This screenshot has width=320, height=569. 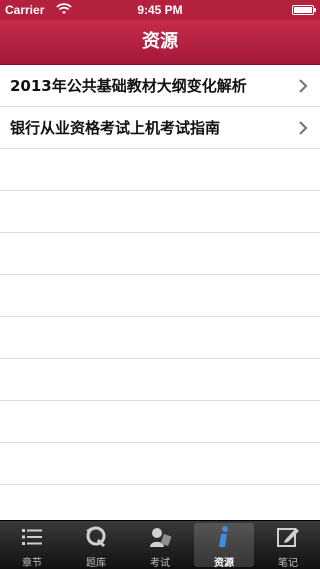 I want to click on page-title: 资源, so click(x=160, y=41).